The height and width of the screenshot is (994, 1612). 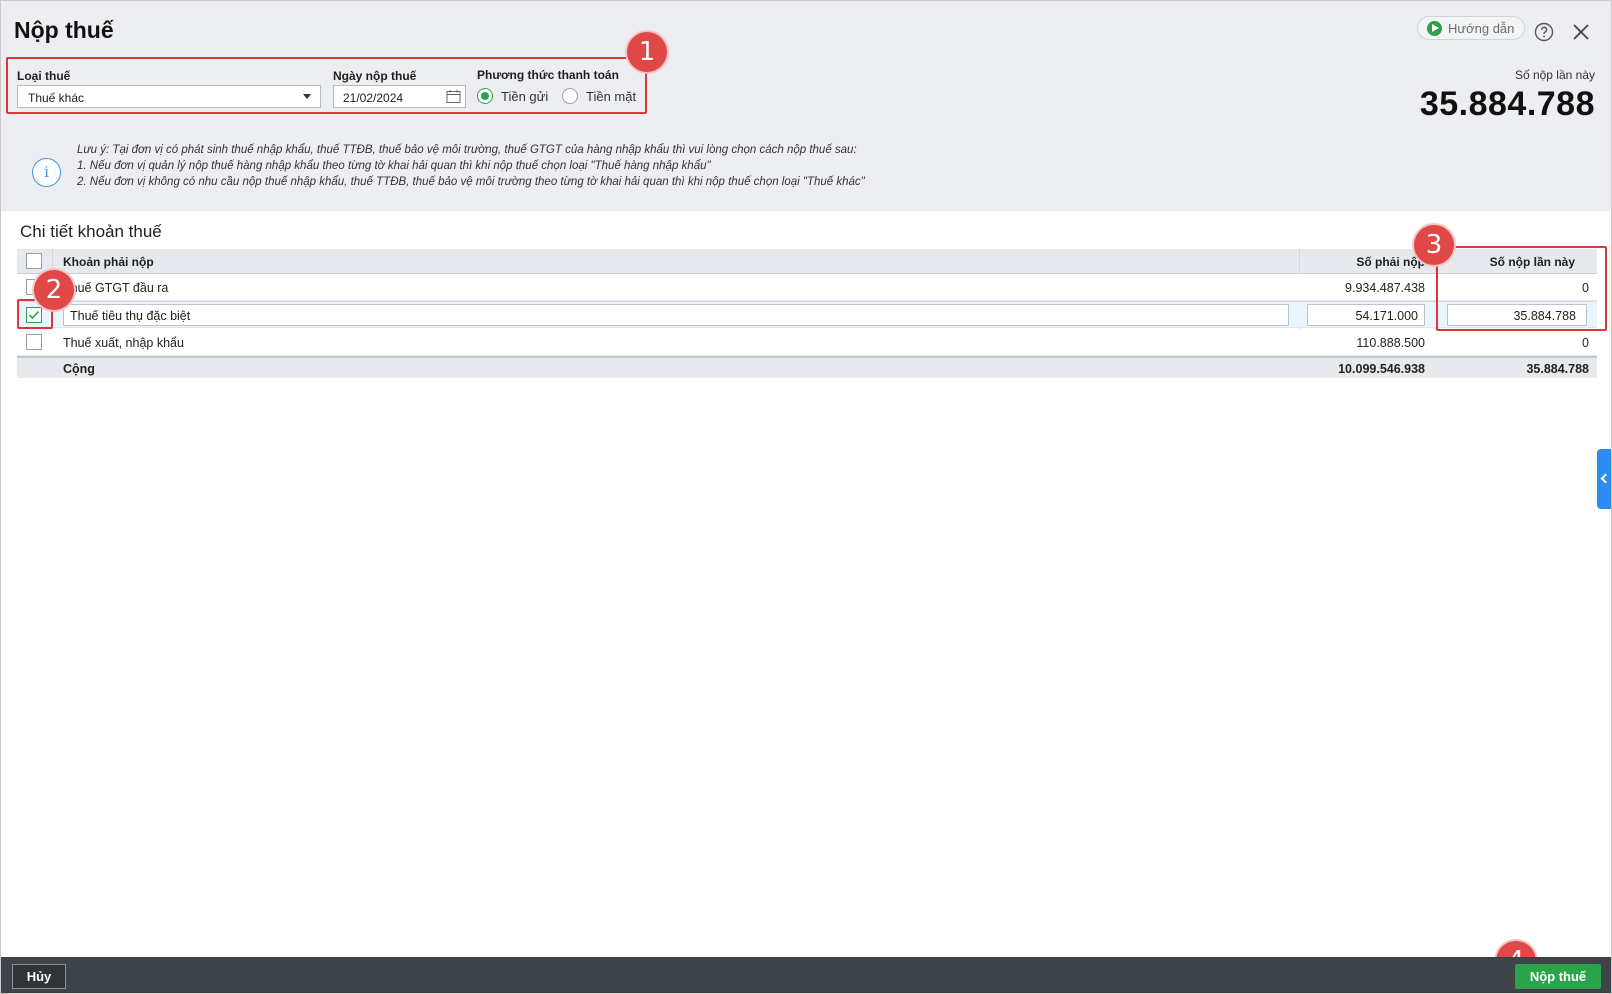 I want to click on row-tax-name: Thuế xuất, nhập khẩu, so click(x=123, y=343).